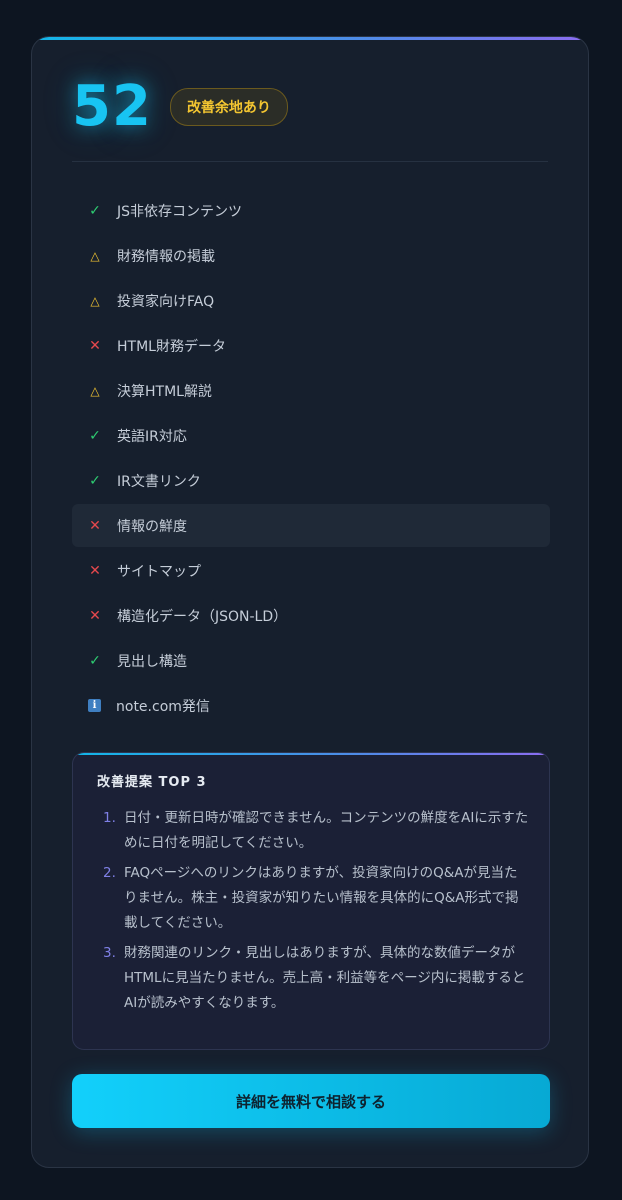 The width and height of the screenshot is (622, 1200). What do you see at coordinates (94, 705) in the screenshot?
I see `info-icon: i` at bounding box center [94, 705].